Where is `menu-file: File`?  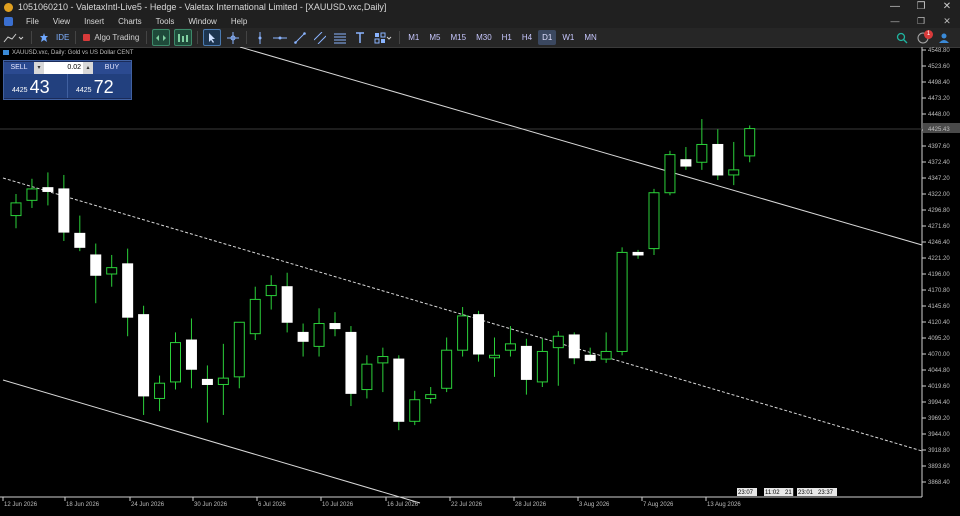 menu-file: File is located at coordinates (32, 21).